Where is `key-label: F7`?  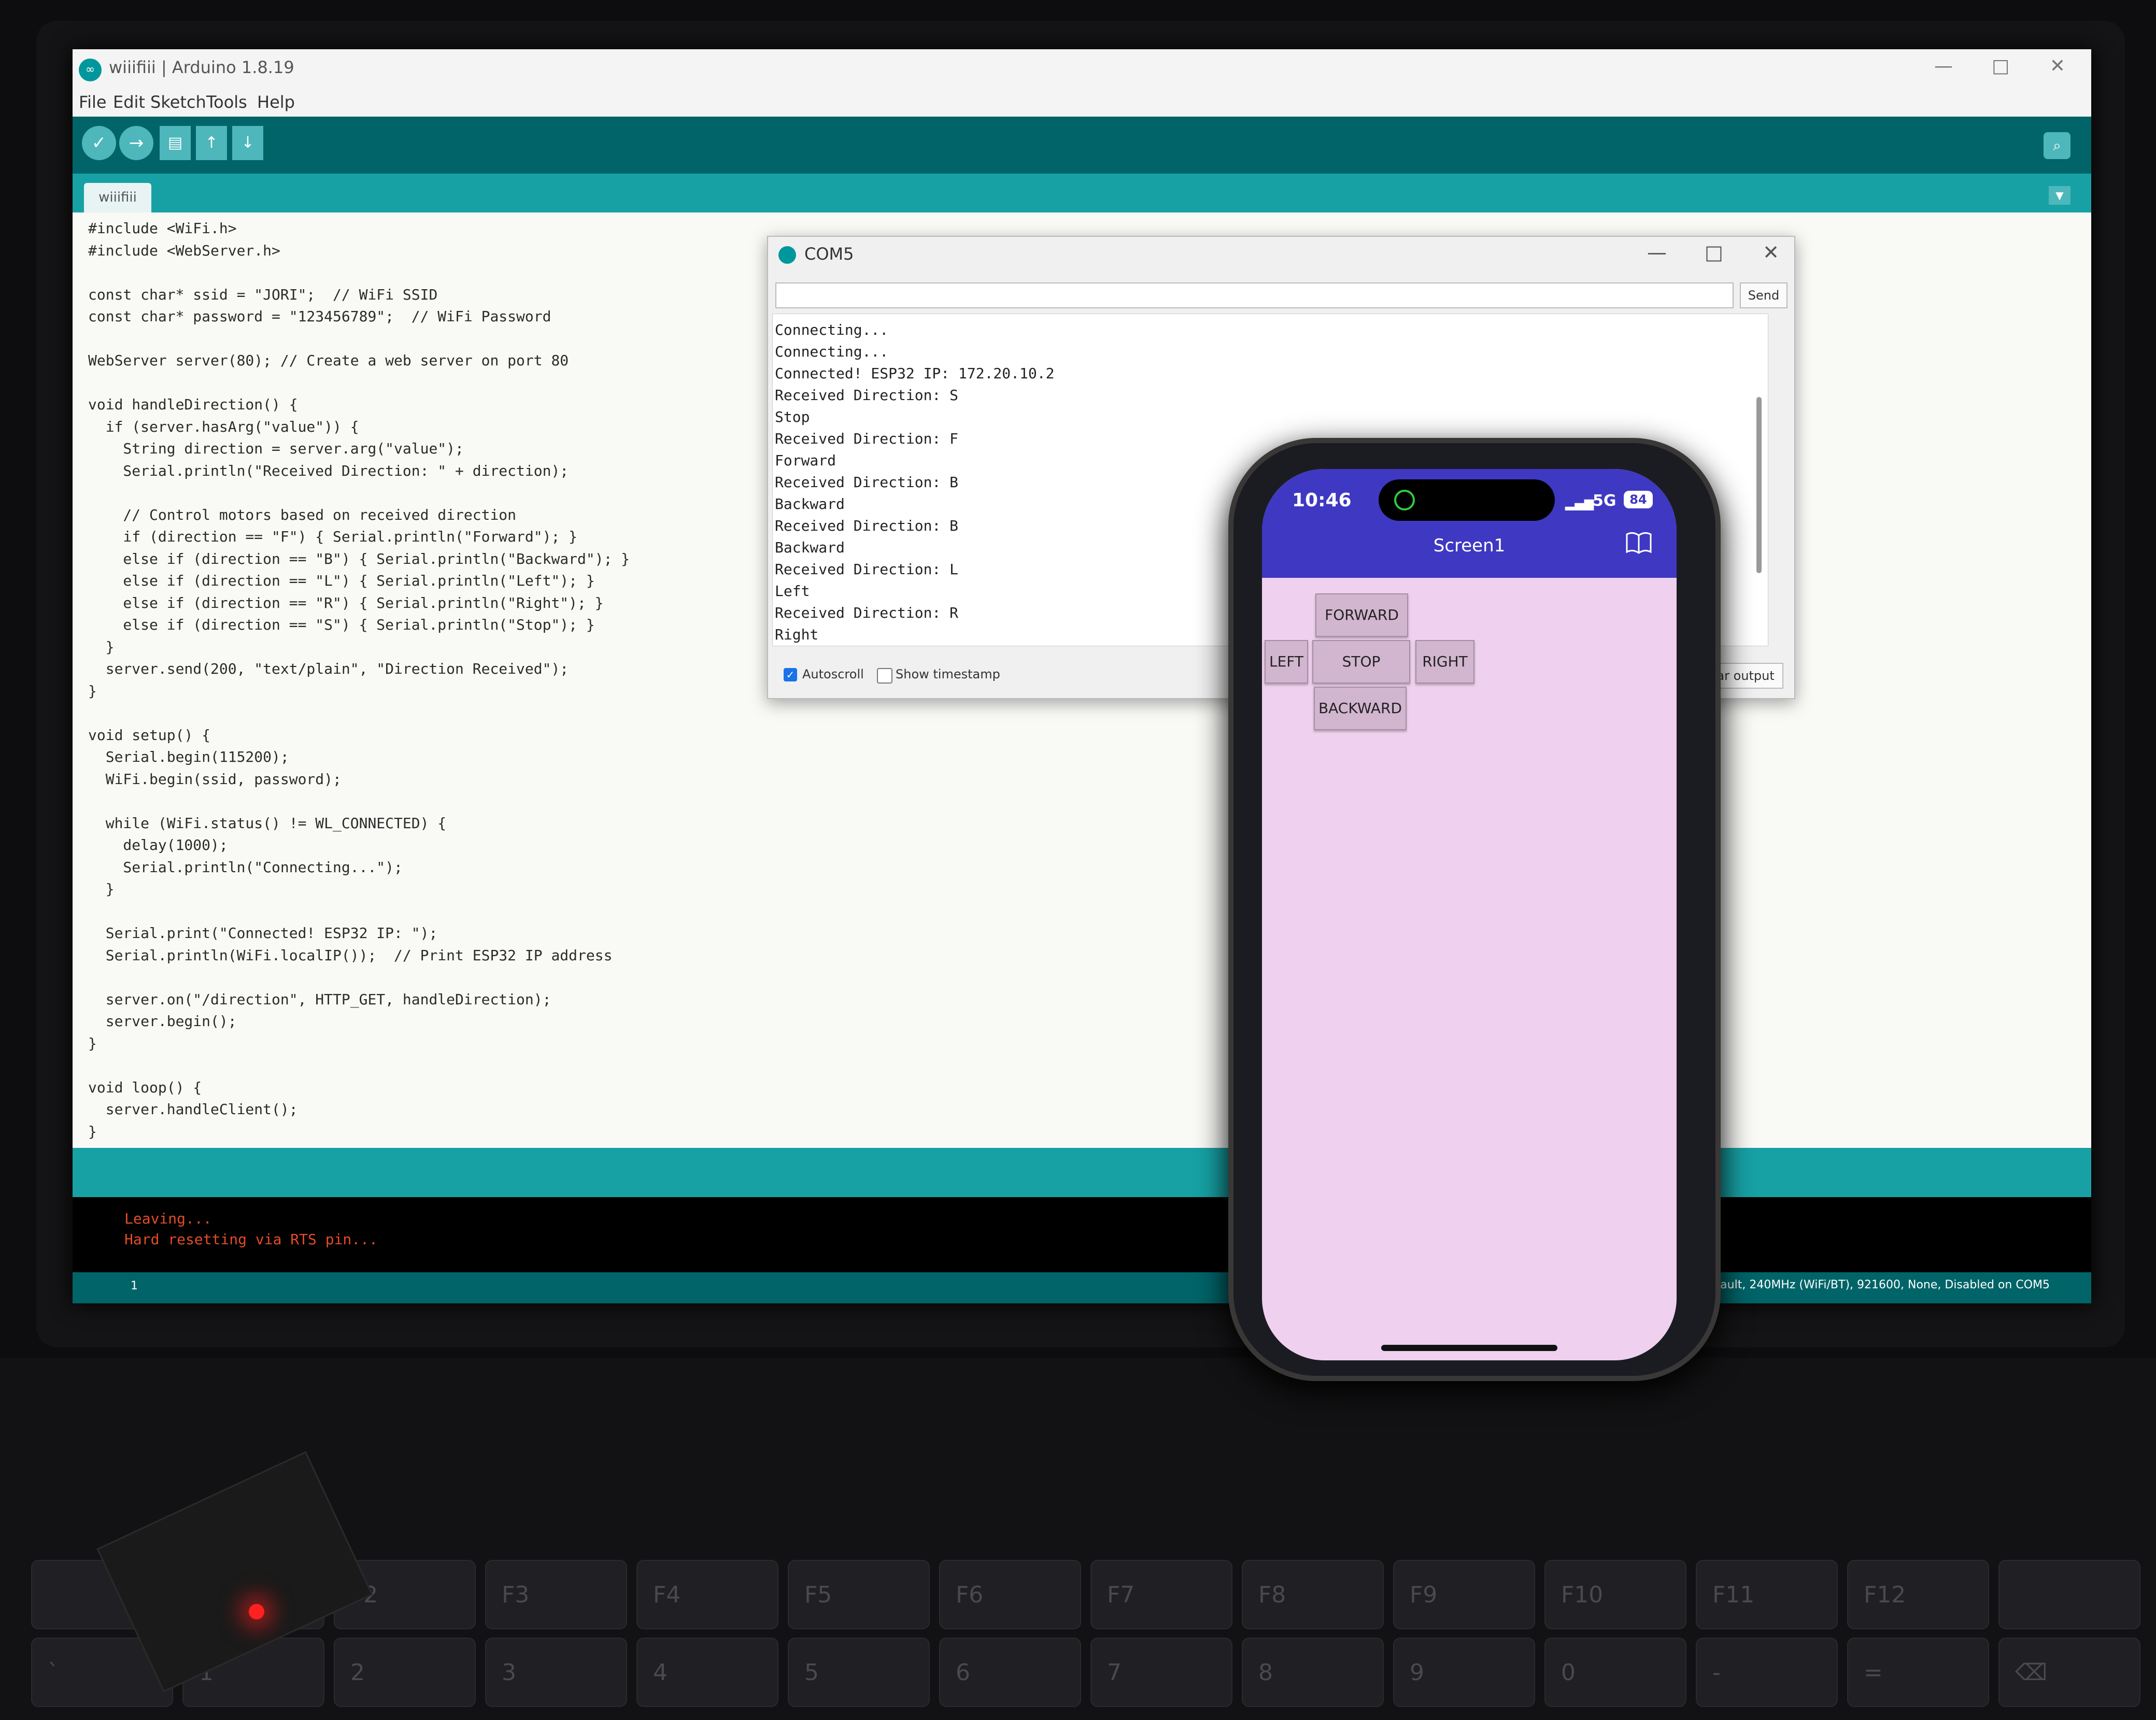
key-label: F7 is located at coordinates (1121, 1595).